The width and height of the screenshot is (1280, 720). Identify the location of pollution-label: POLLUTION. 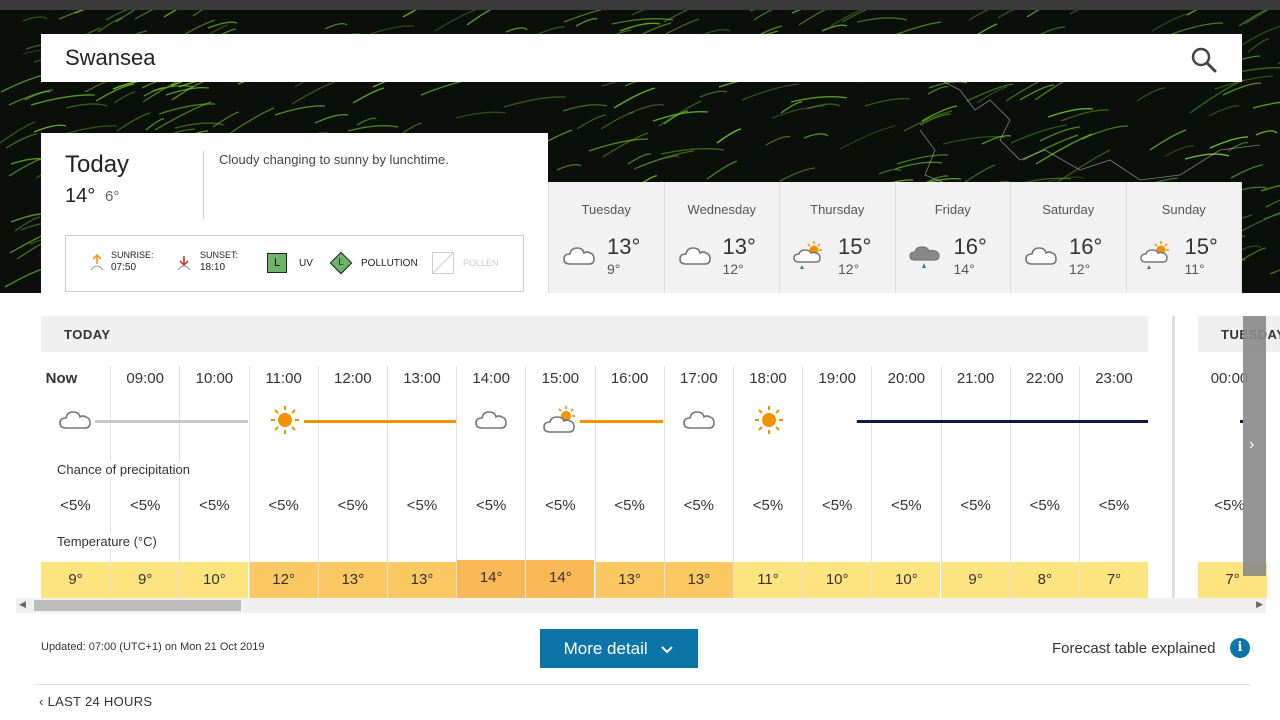
(389, 263).